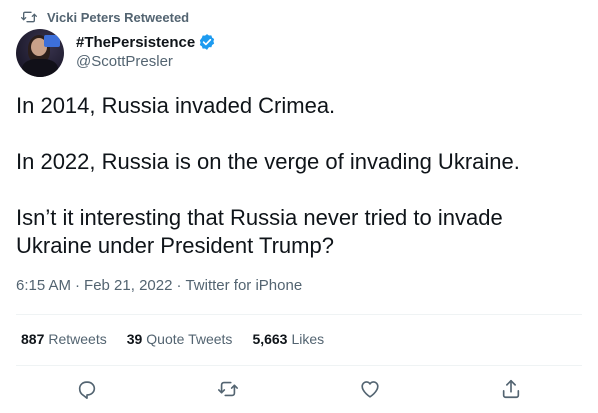  I want to click on reply-button, so click(87, 389).